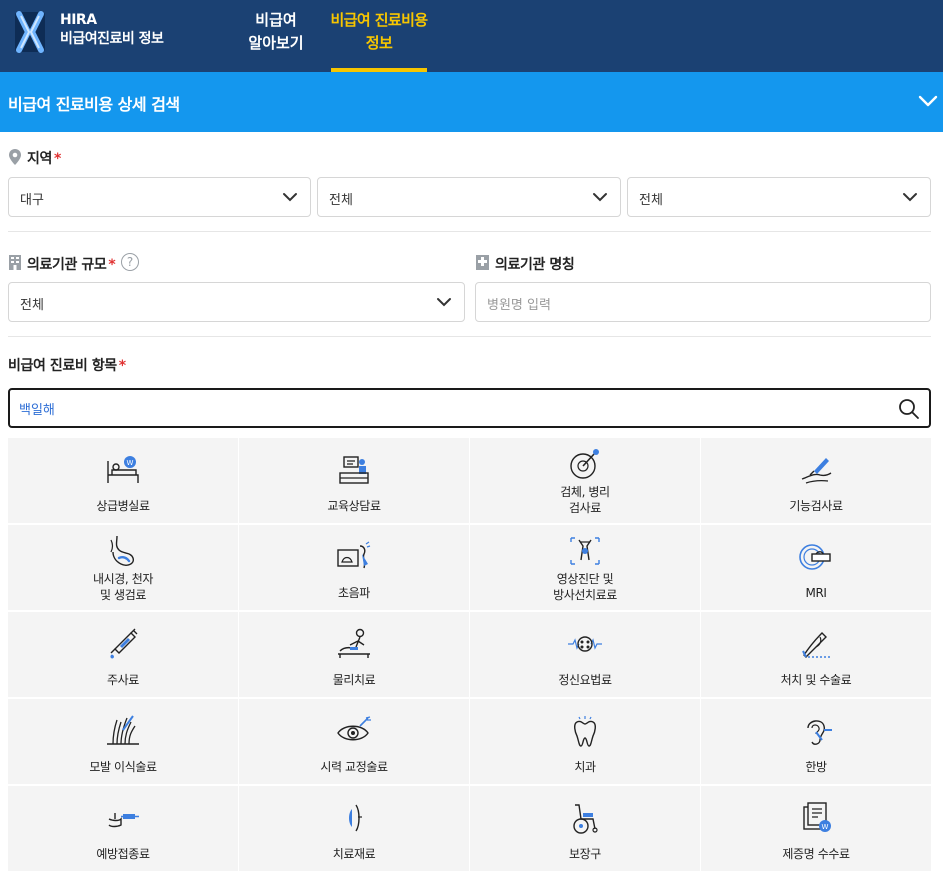  I want to click on category-label: 처치 및 수술료, so click(816, 680).